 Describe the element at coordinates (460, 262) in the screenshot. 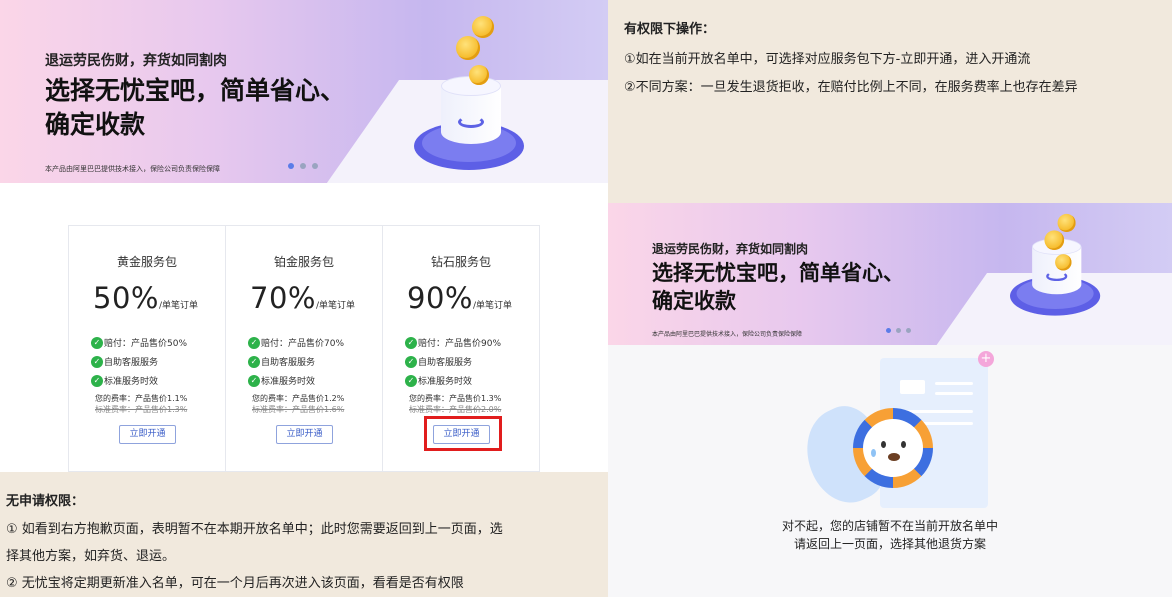

I see `package-title: 钻石服务包` at that location.